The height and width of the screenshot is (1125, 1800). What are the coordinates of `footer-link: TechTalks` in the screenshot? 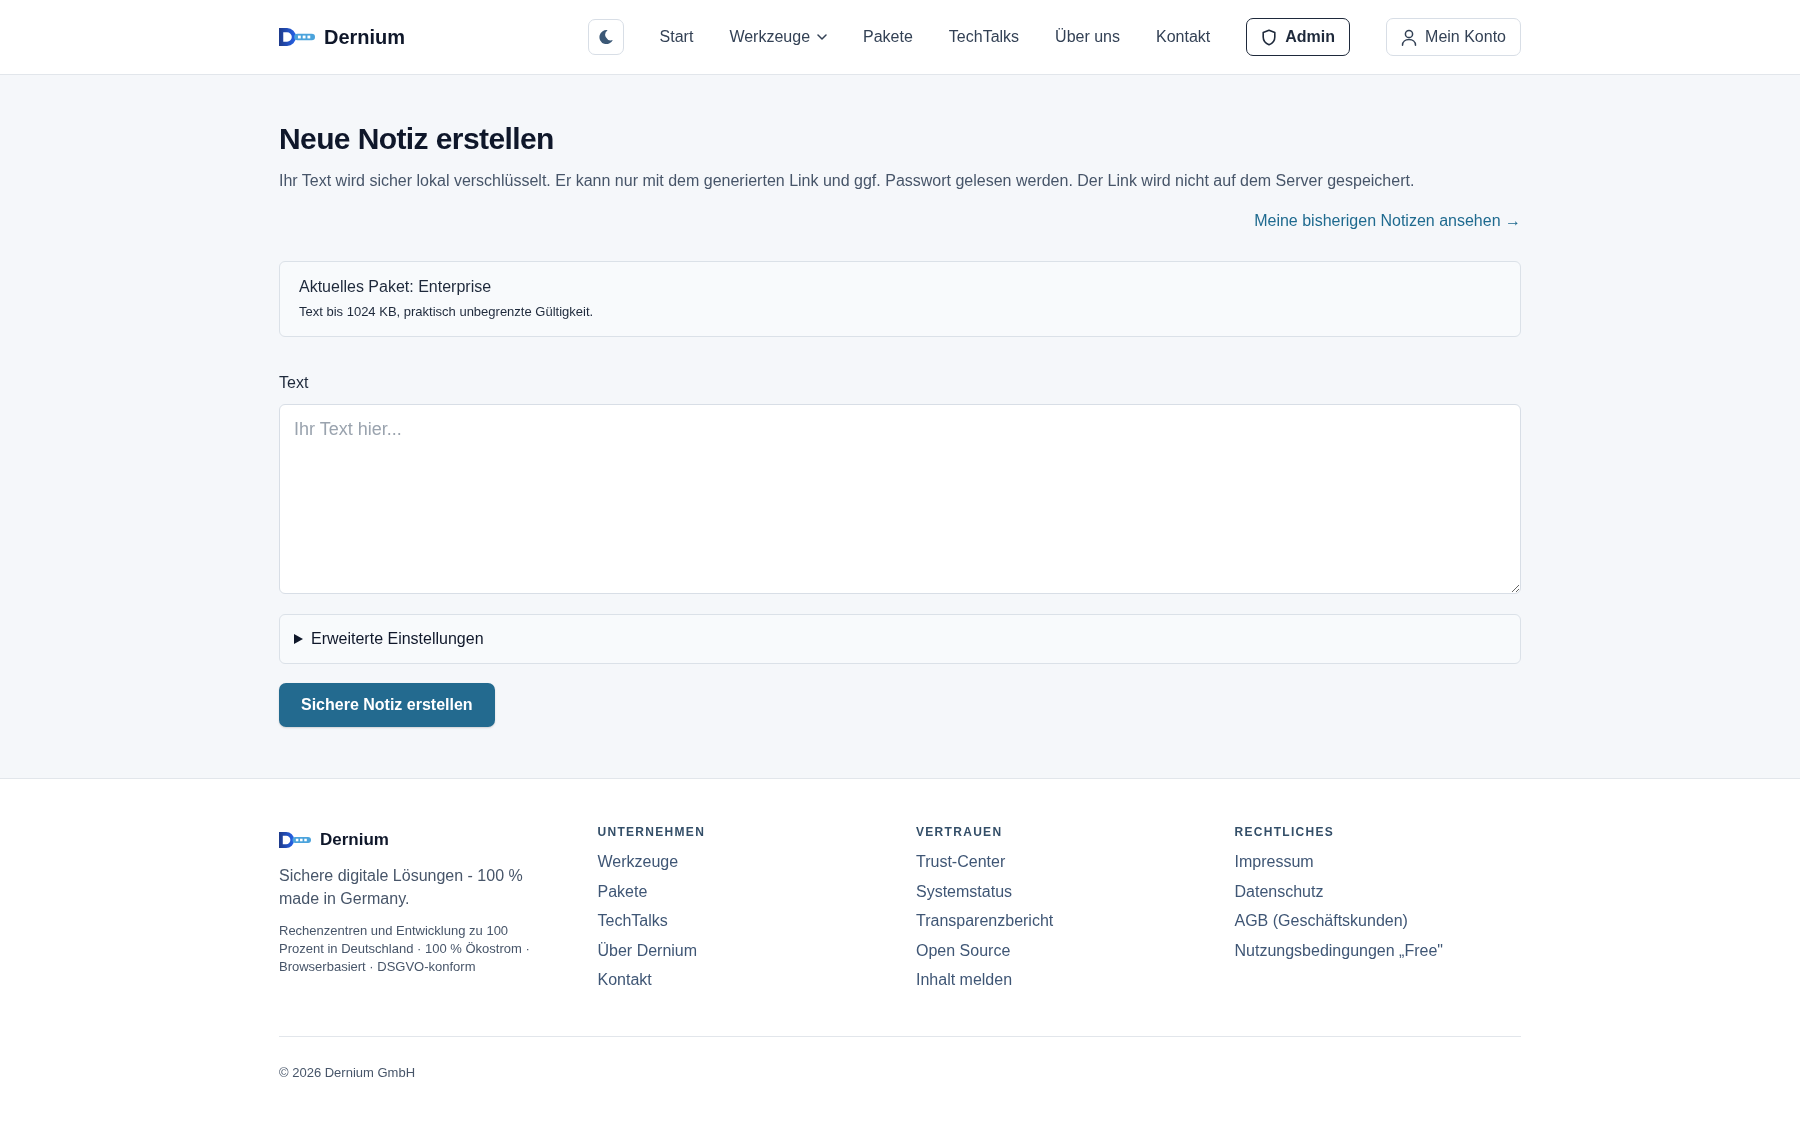 It's located at (632, 921).